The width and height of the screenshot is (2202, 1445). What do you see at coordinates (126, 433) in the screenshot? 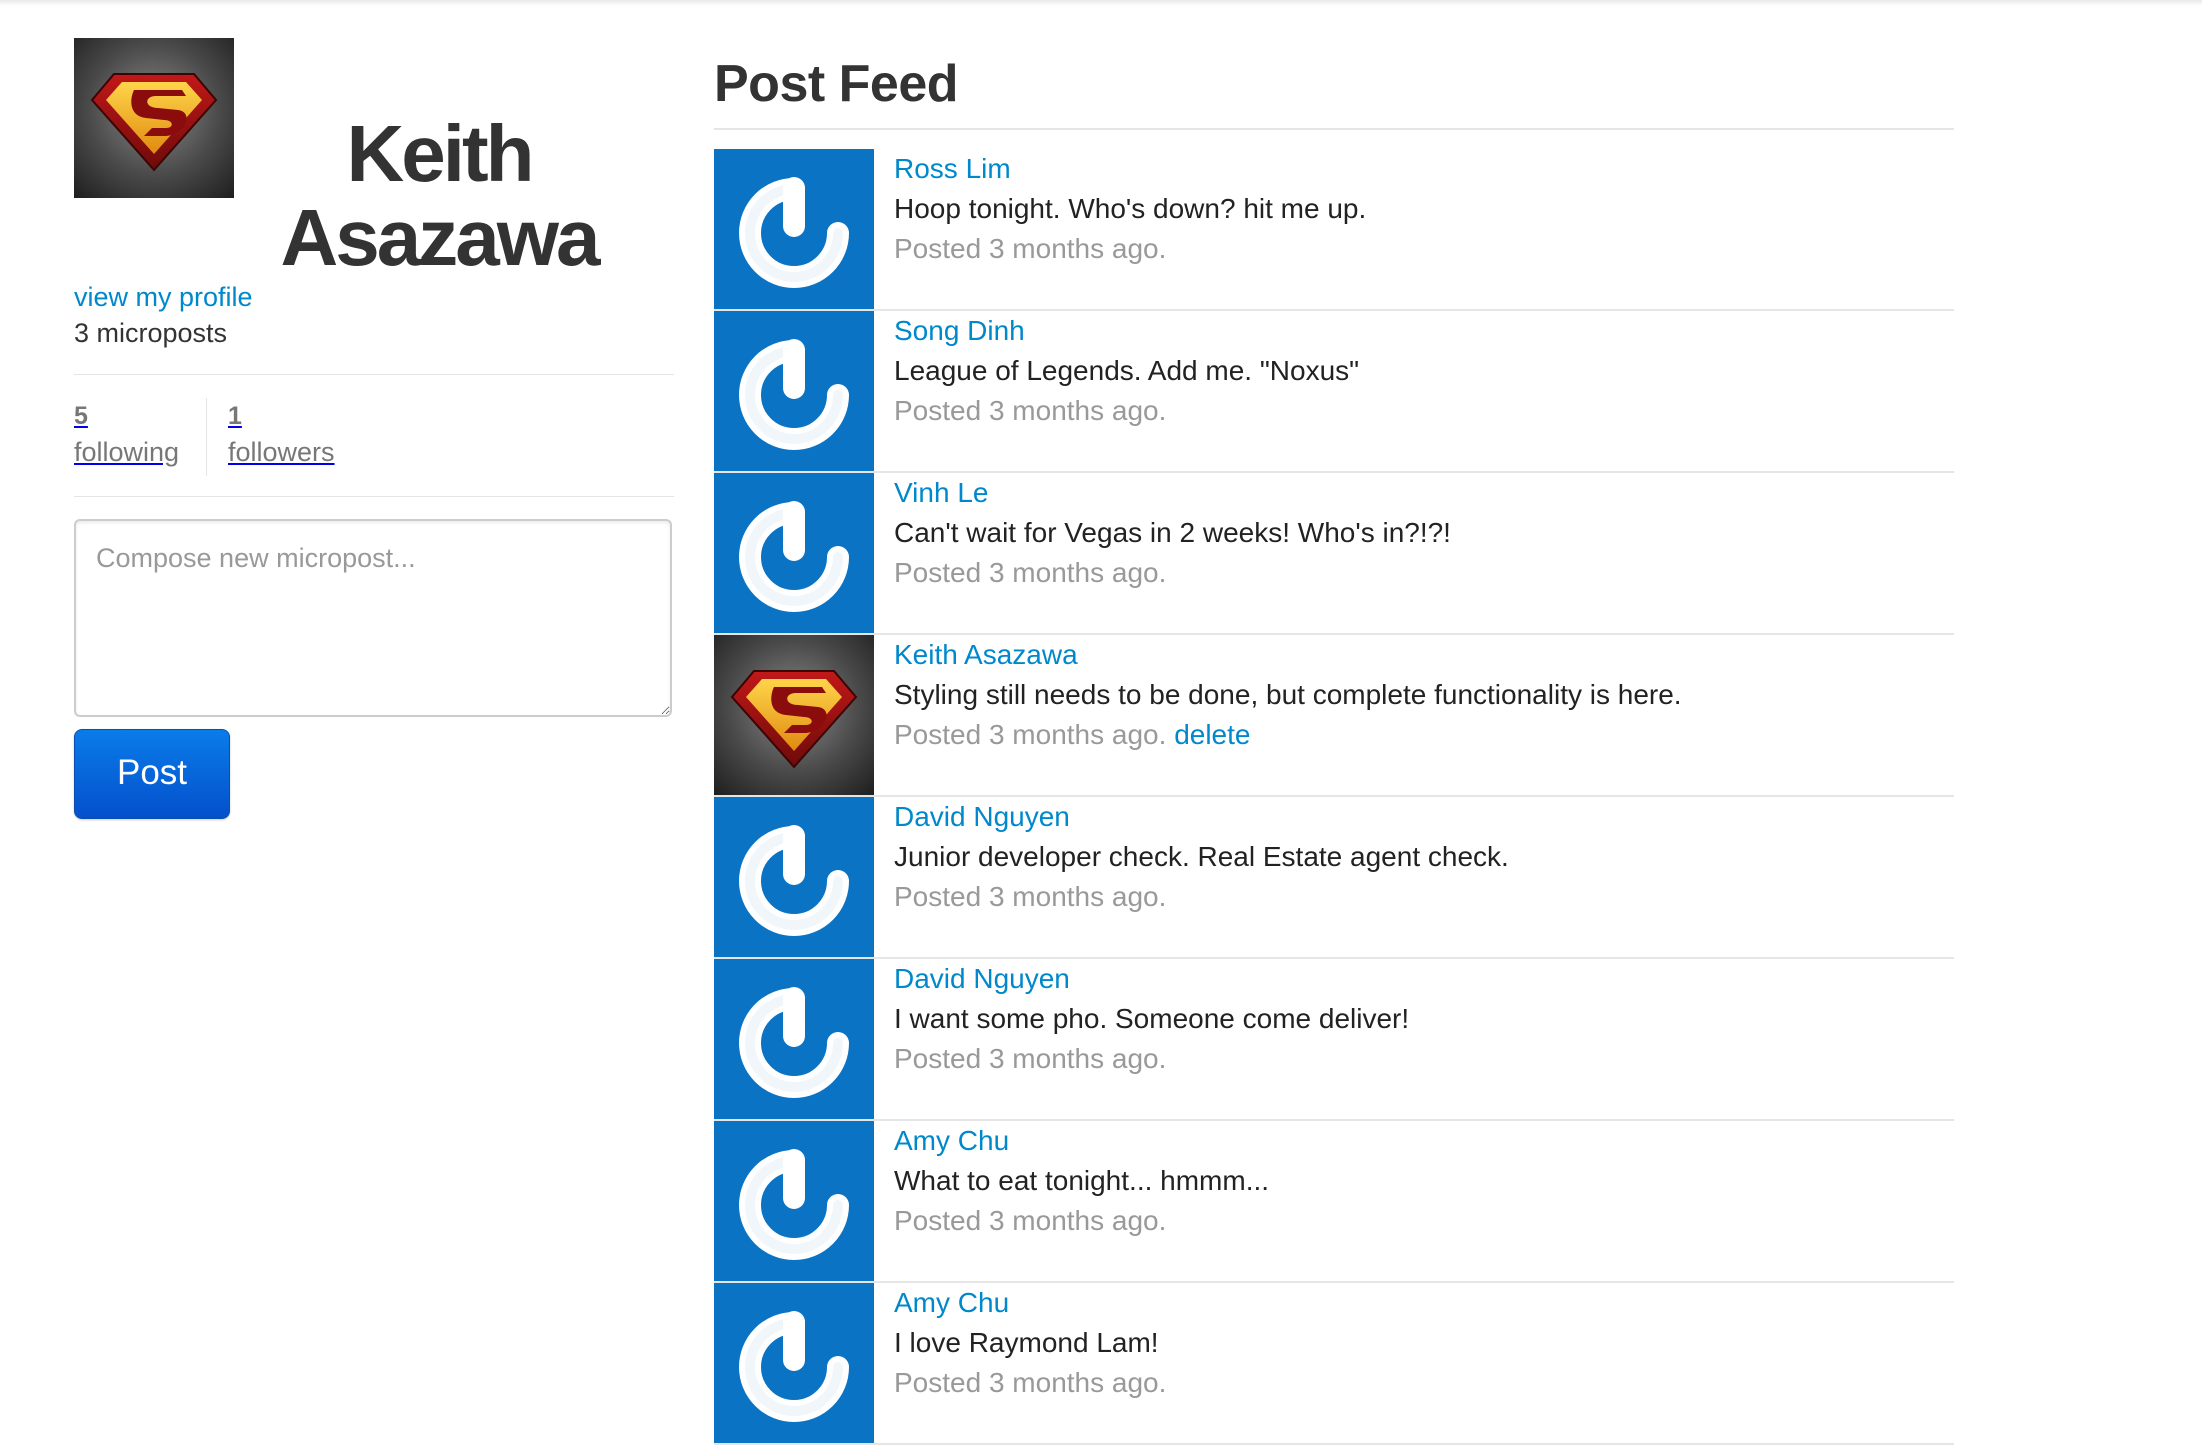
I see `following-stat: 5 following` at bounding box center [126, 433].